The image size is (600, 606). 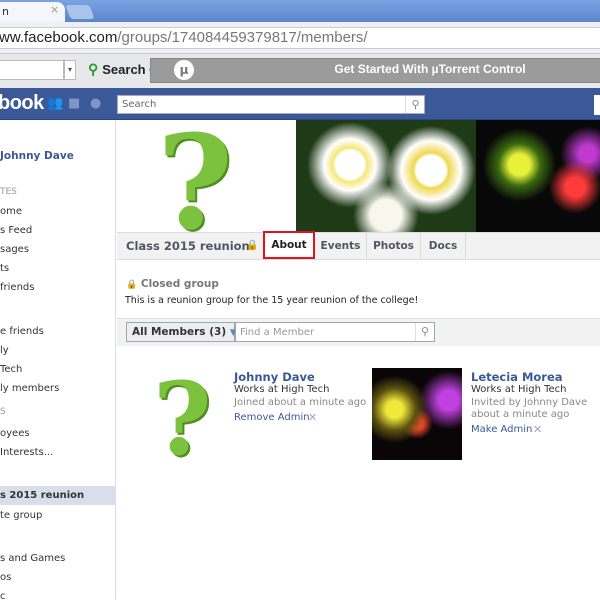 I want to click on tab-docs: Docs, so click(x=443, y=246).